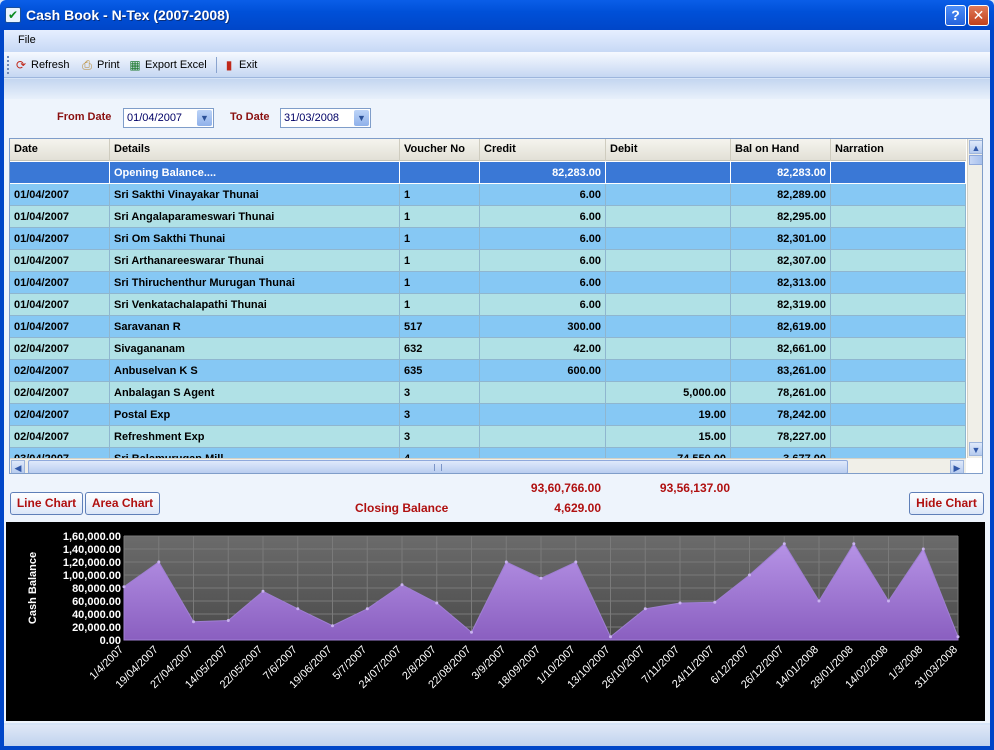 The image size is (994, 750). I want to click on hscroll-thumb, so click(438, 466).